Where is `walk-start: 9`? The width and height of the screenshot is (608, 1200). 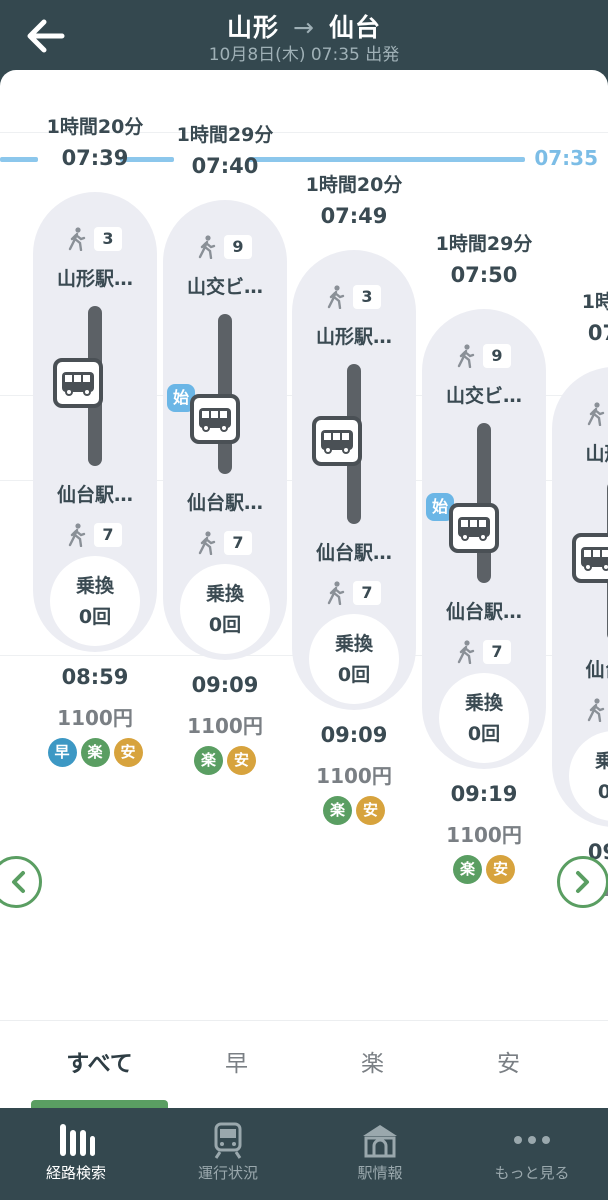
walk-start: 9 is located at coordinates (225, 247).